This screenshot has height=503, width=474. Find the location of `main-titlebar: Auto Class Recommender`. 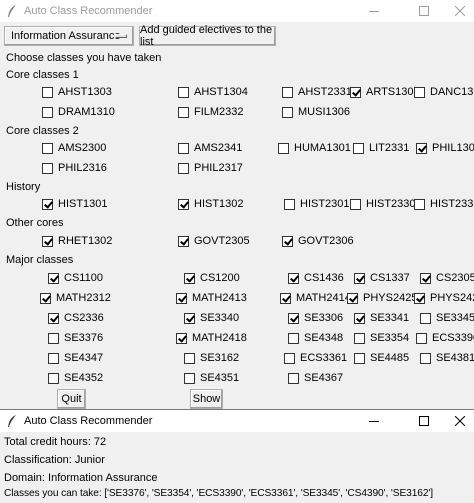

main-titlebar: Auto Class Recommender is located at coordinates (237, 11).